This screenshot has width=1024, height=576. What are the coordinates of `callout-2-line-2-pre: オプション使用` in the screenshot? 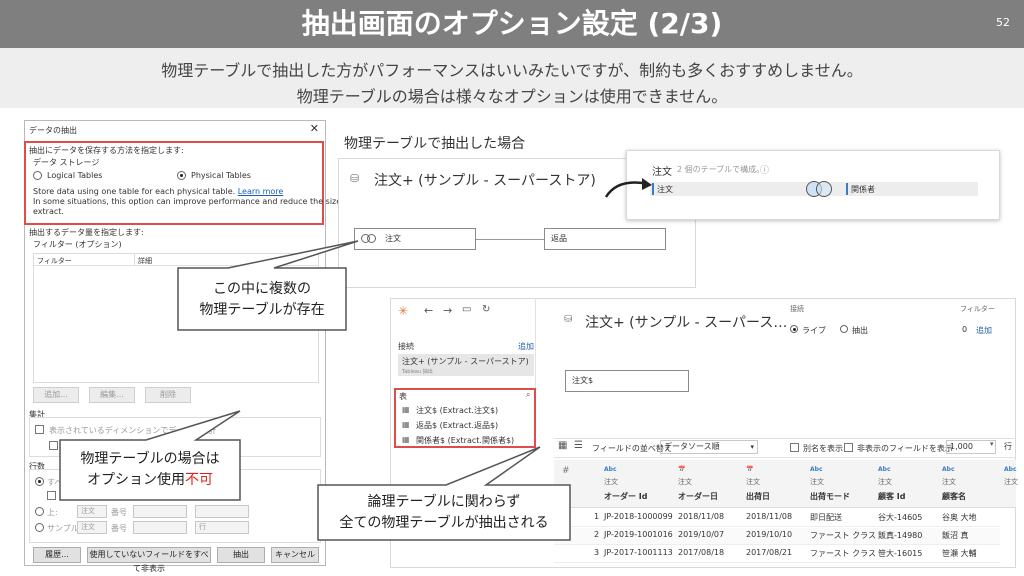 It's located at (136, 480).